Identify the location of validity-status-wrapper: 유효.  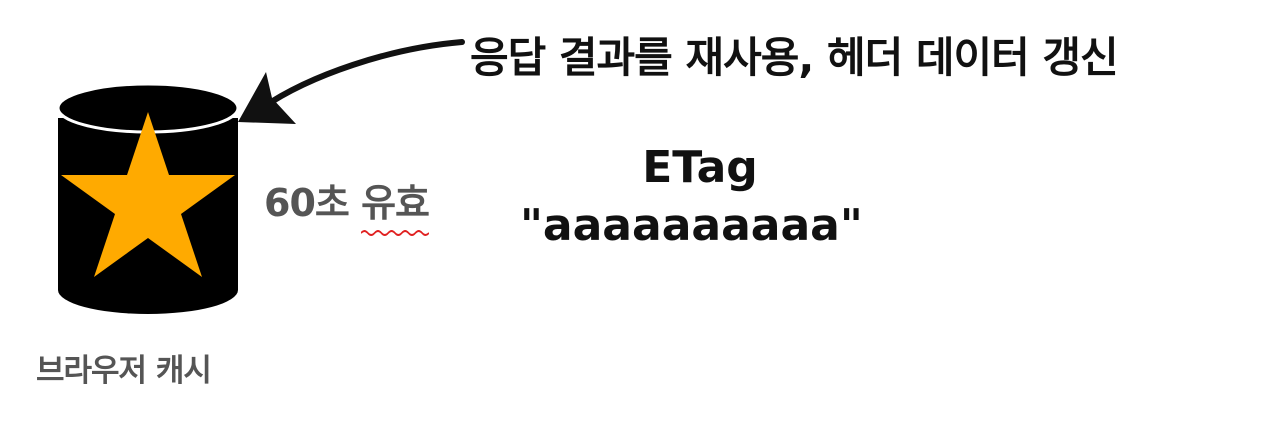
(395, 204).